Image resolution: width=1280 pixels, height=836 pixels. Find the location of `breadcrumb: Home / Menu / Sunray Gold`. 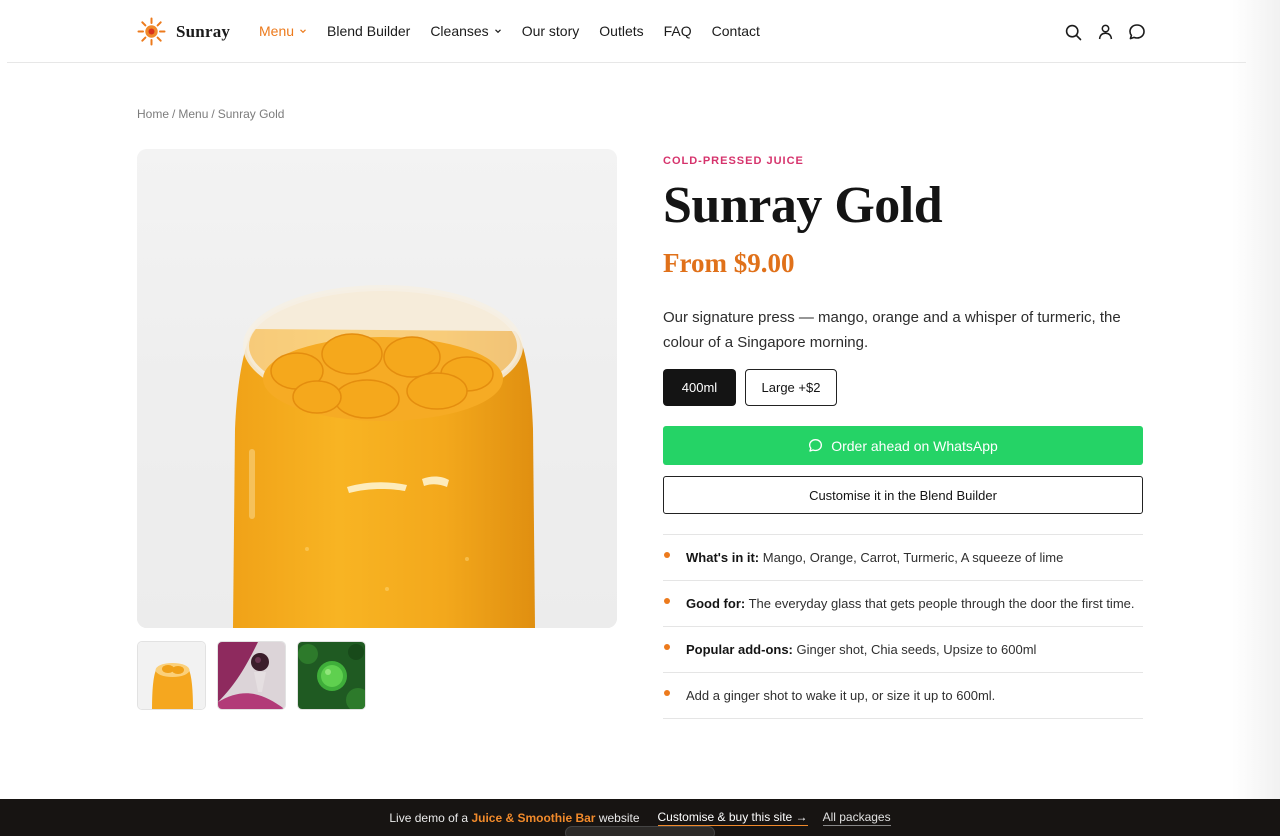

breadcrumb: Home / Menu / Sunray Gold is located at coordinates (210, 114).